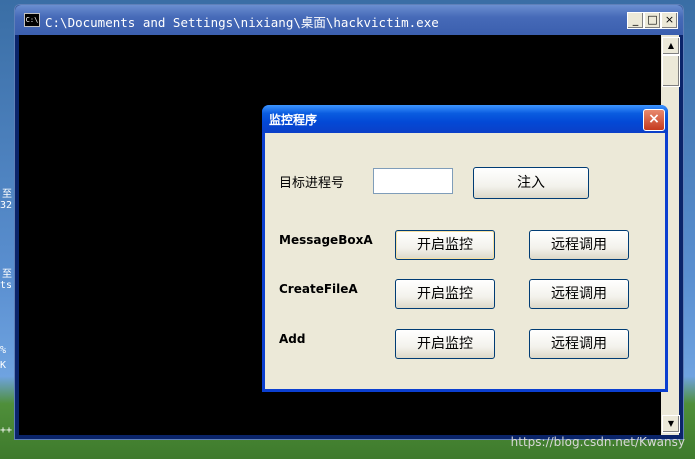 The height and width of the screenshot is (459, 695). I want to click on function-label-createfilea: CreateFileA, so click(318, 289).